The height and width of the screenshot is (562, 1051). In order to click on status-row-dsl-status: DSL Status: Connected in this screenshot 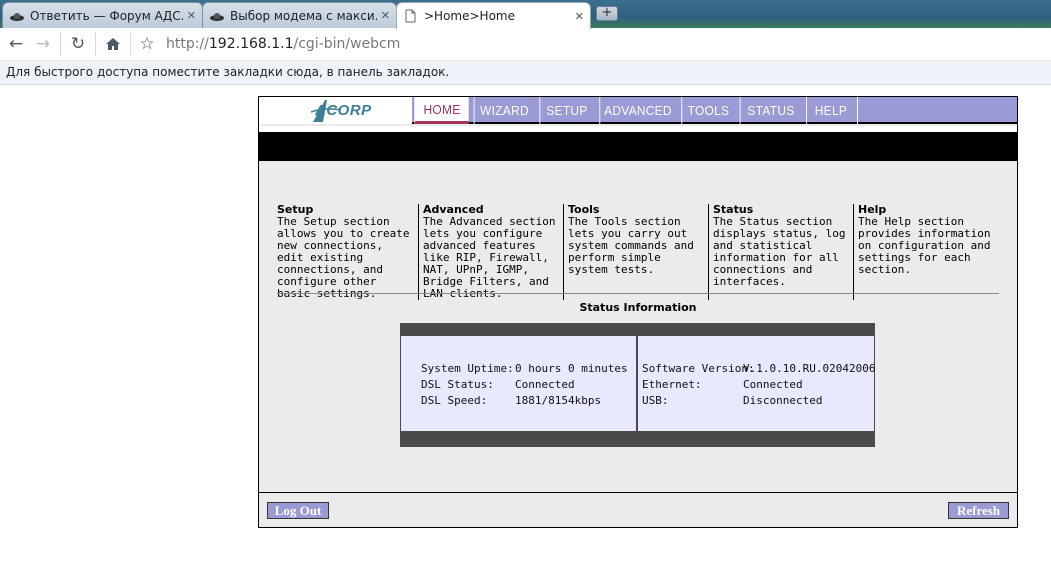, I will do `click(498, 384)`.